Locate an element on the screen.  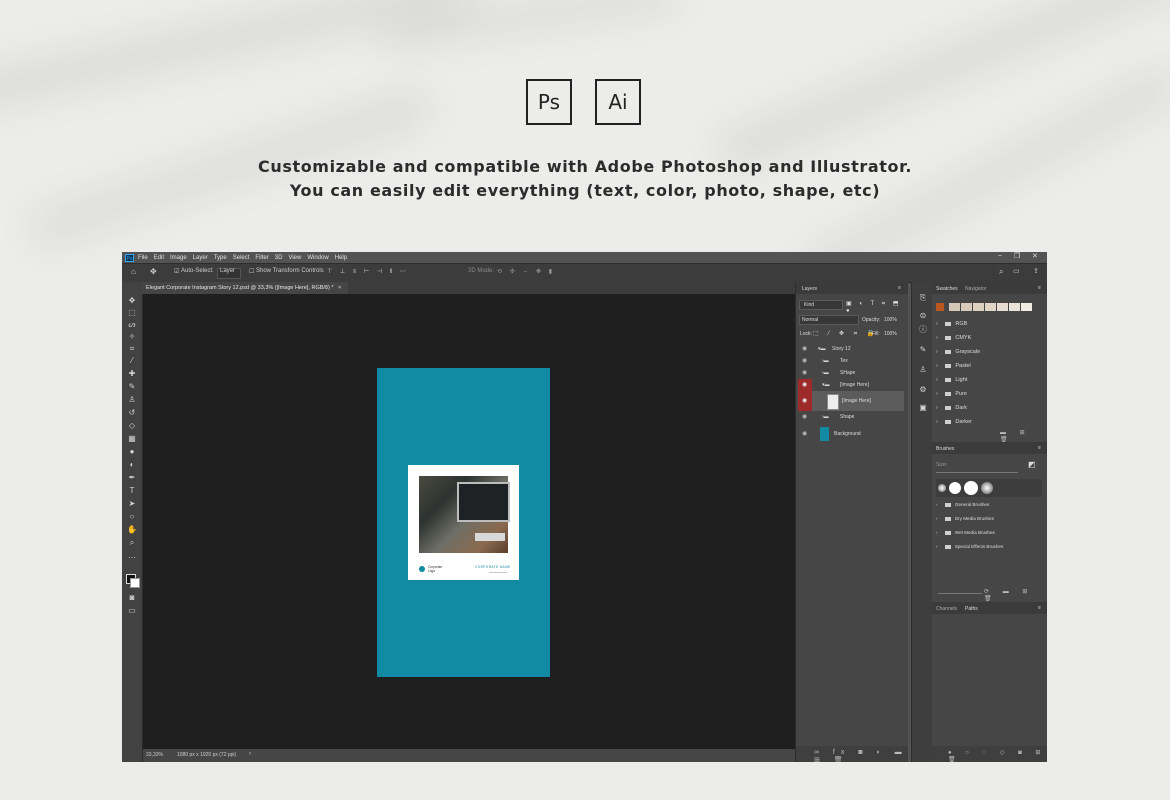
magic-wand-icon: ✧ is located at coordinates (132, 337).